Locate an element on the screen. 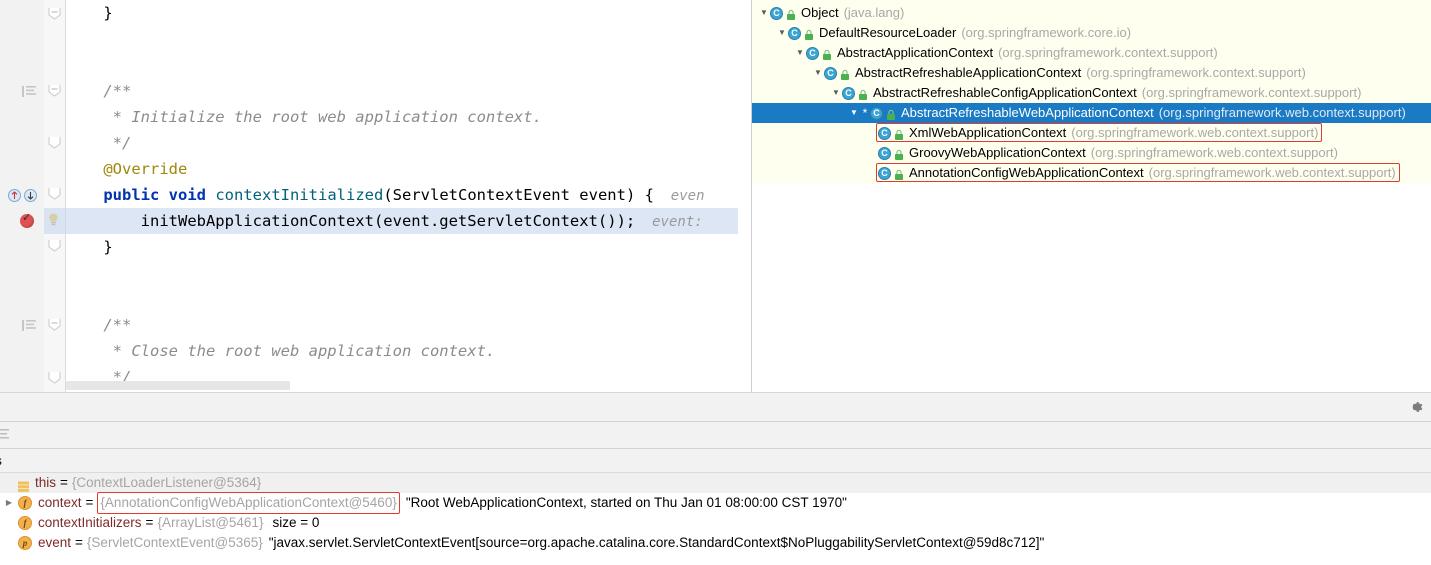 This screenshot has width=1431, height=565. code-token: */ is located at coordinates (99, 143).